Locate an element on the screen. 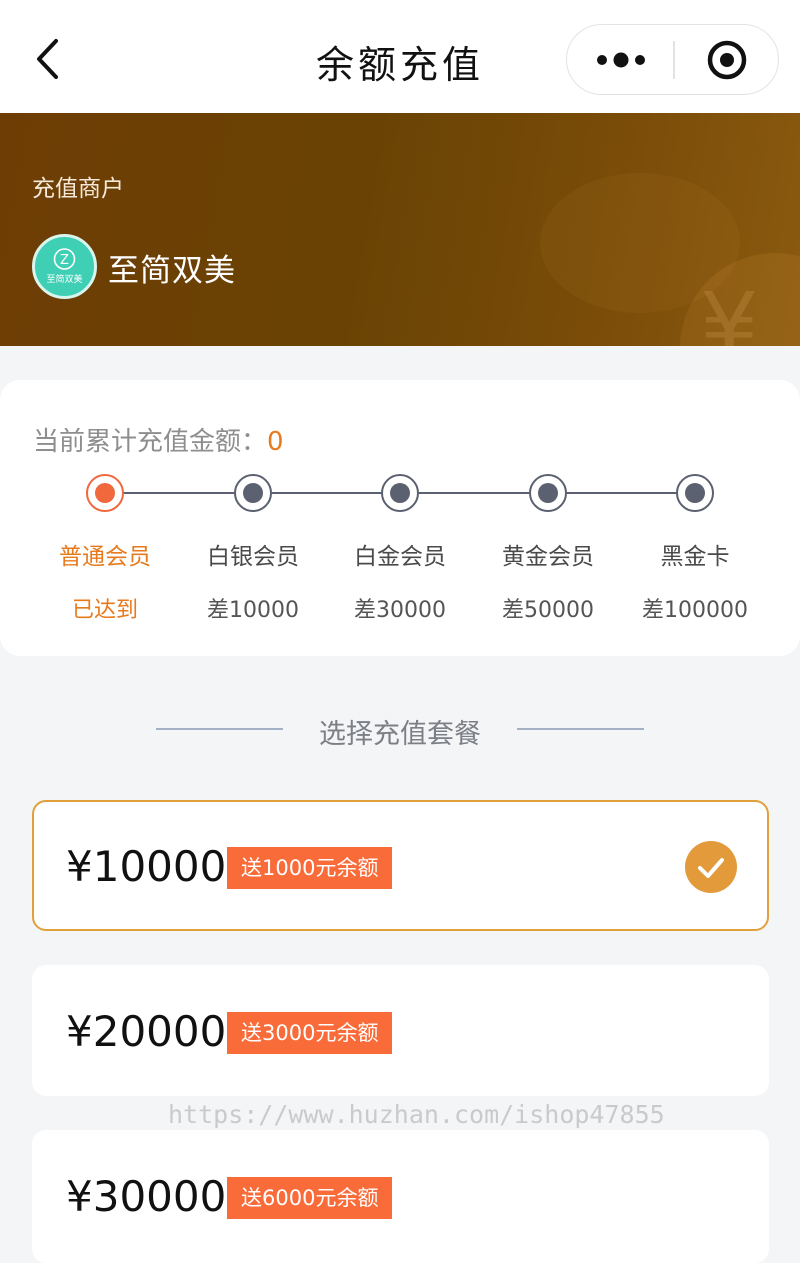 This screenshot has width=800, height=1263. plans-section-title: 选择充值套餐 is located at coordinates (400, 734).